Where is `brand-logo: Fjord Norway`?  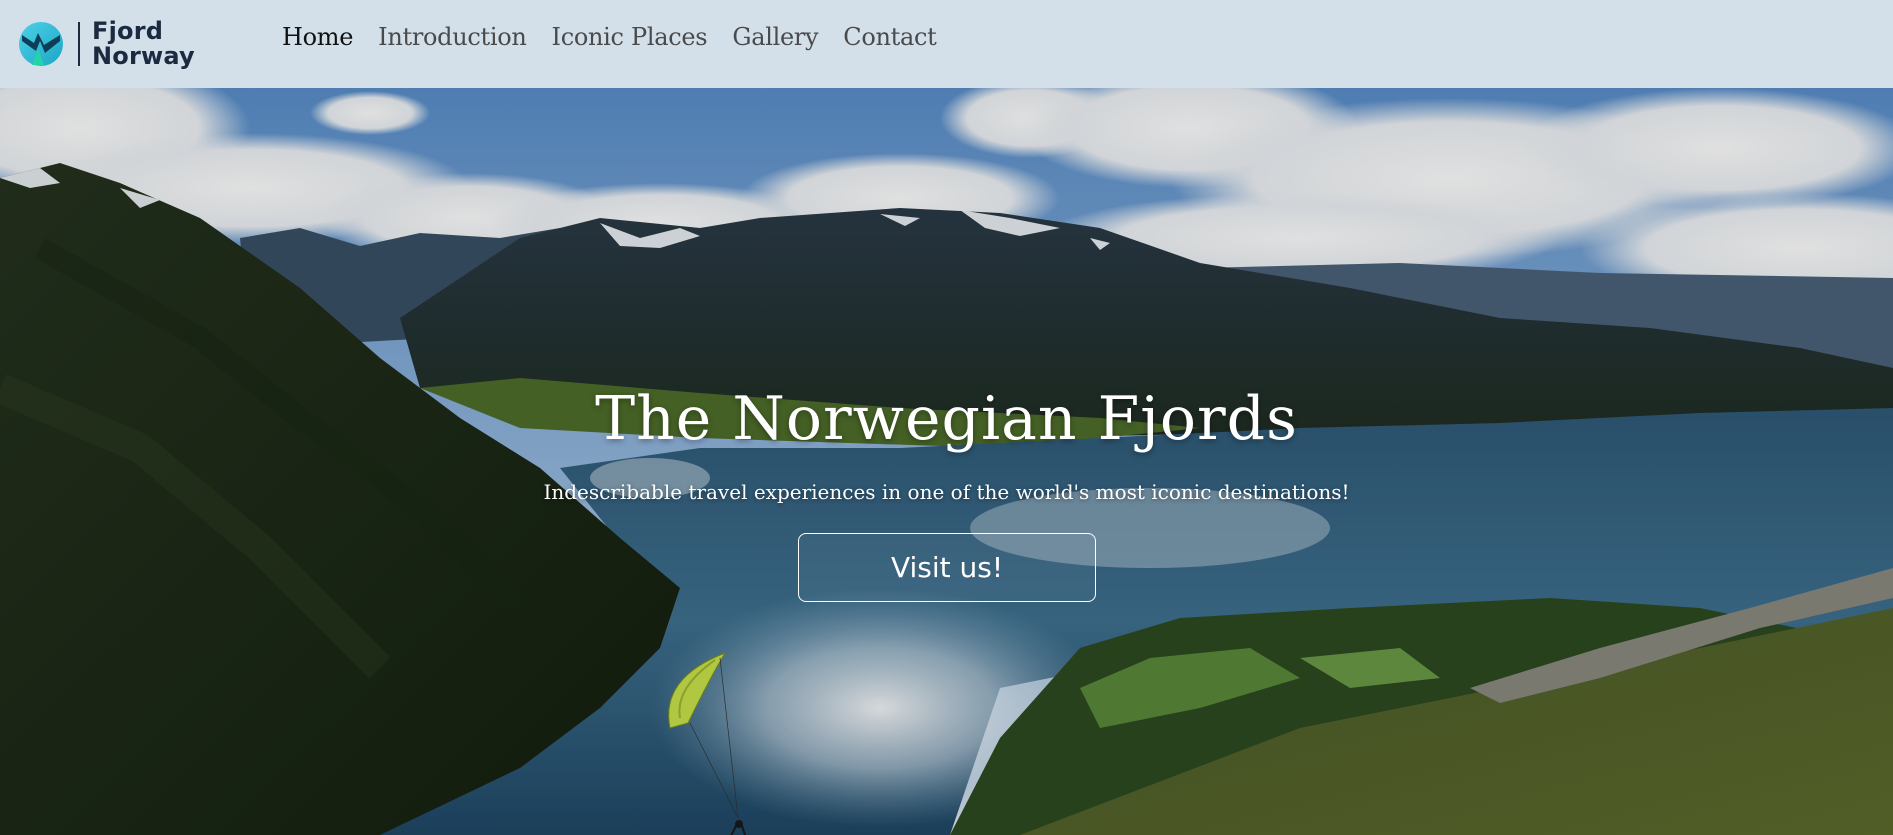
brand-logo: Fjord Norway is located at coordinates (106, 44).